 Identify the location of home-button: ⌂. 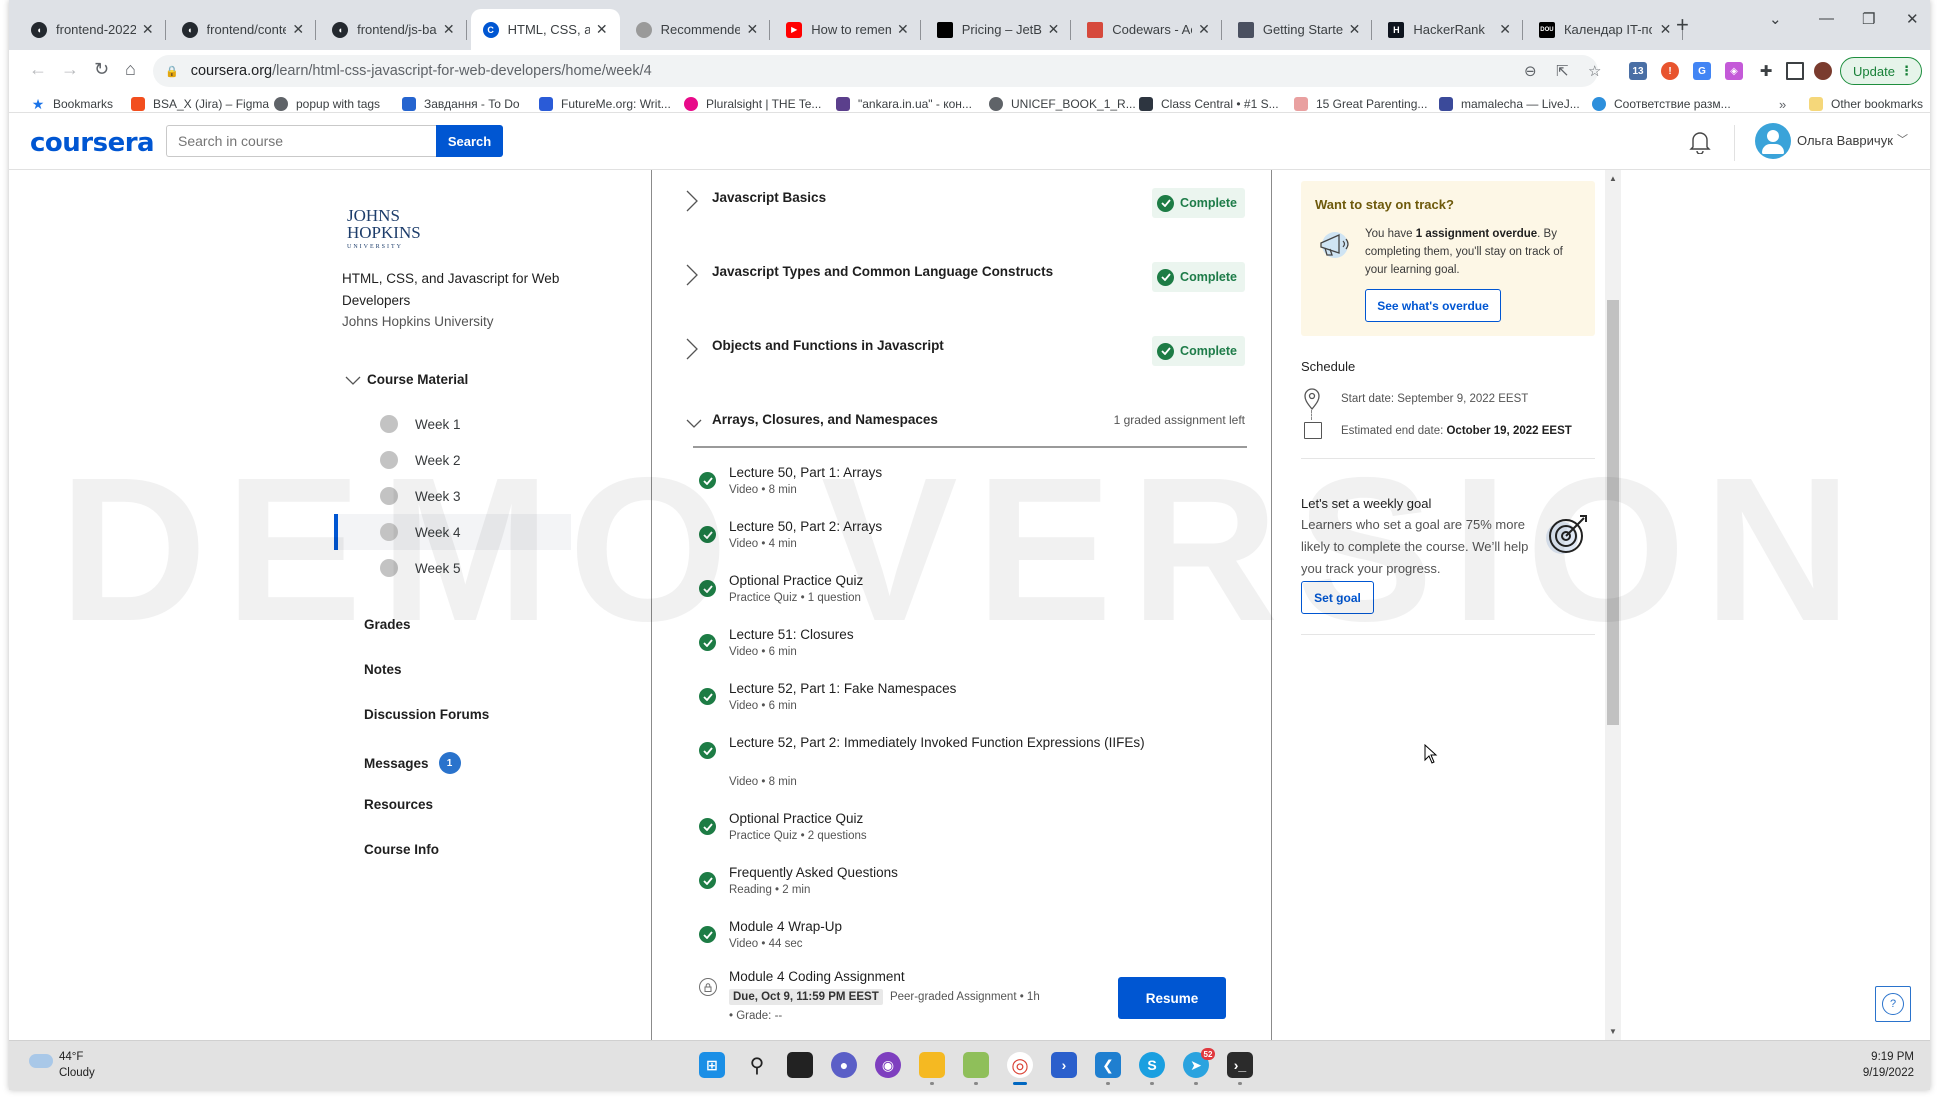
(130, 69).